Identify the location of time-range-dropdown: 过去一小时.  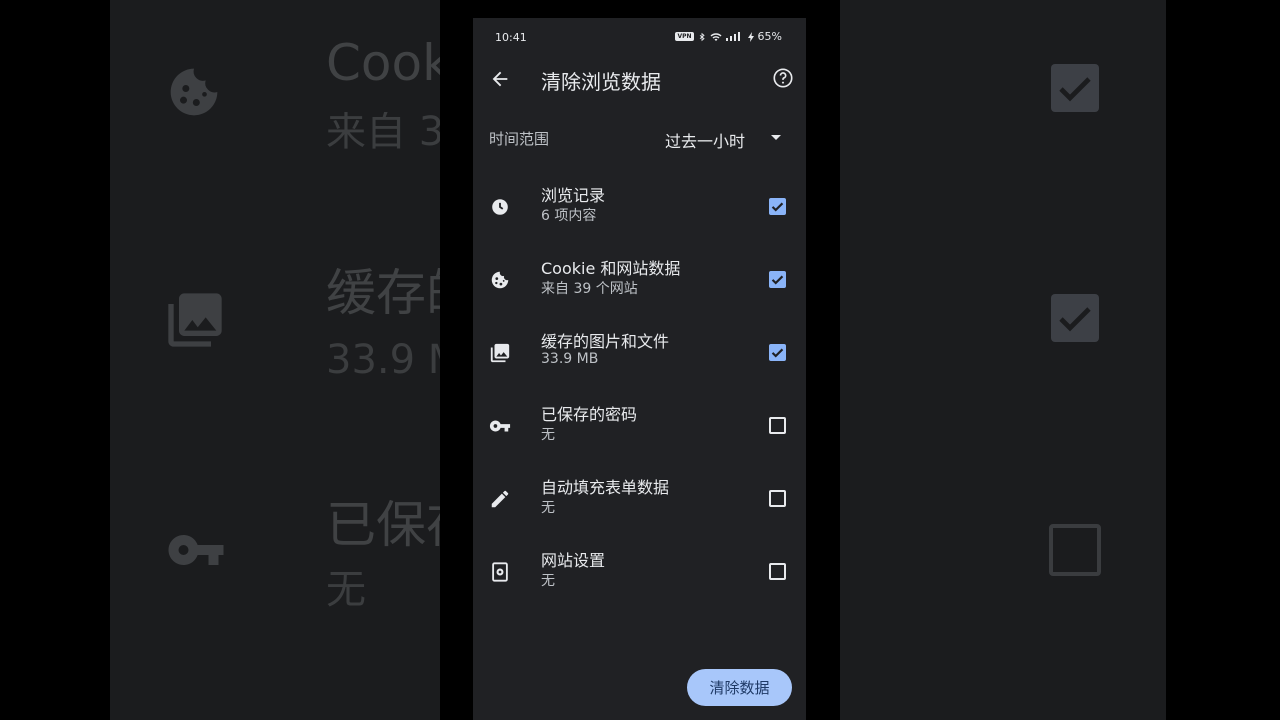
(705, 140).